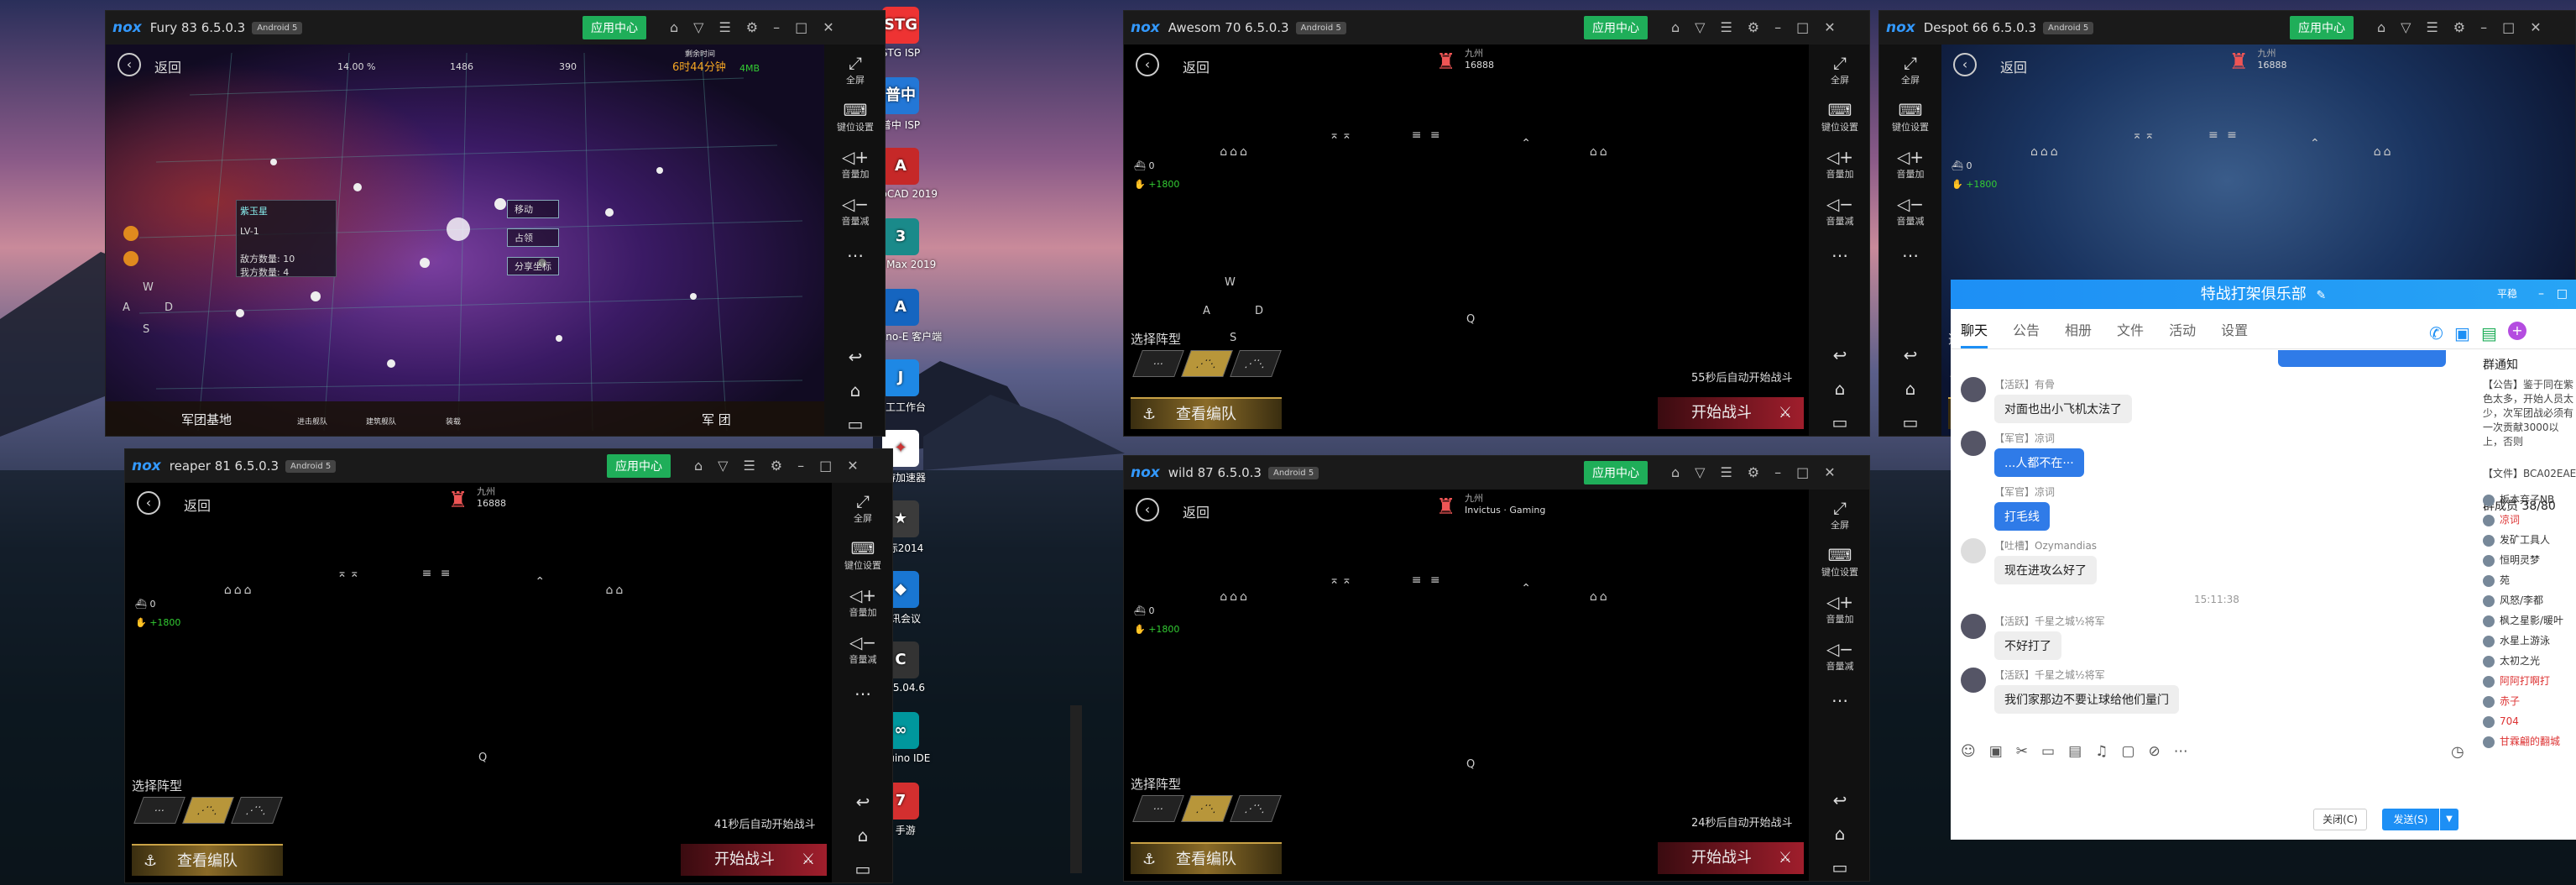  What do you see at coordinates (2322, 295) in the screenshot?
I see `edit-title-icon: ✎` at bounding box center [2322, 295].